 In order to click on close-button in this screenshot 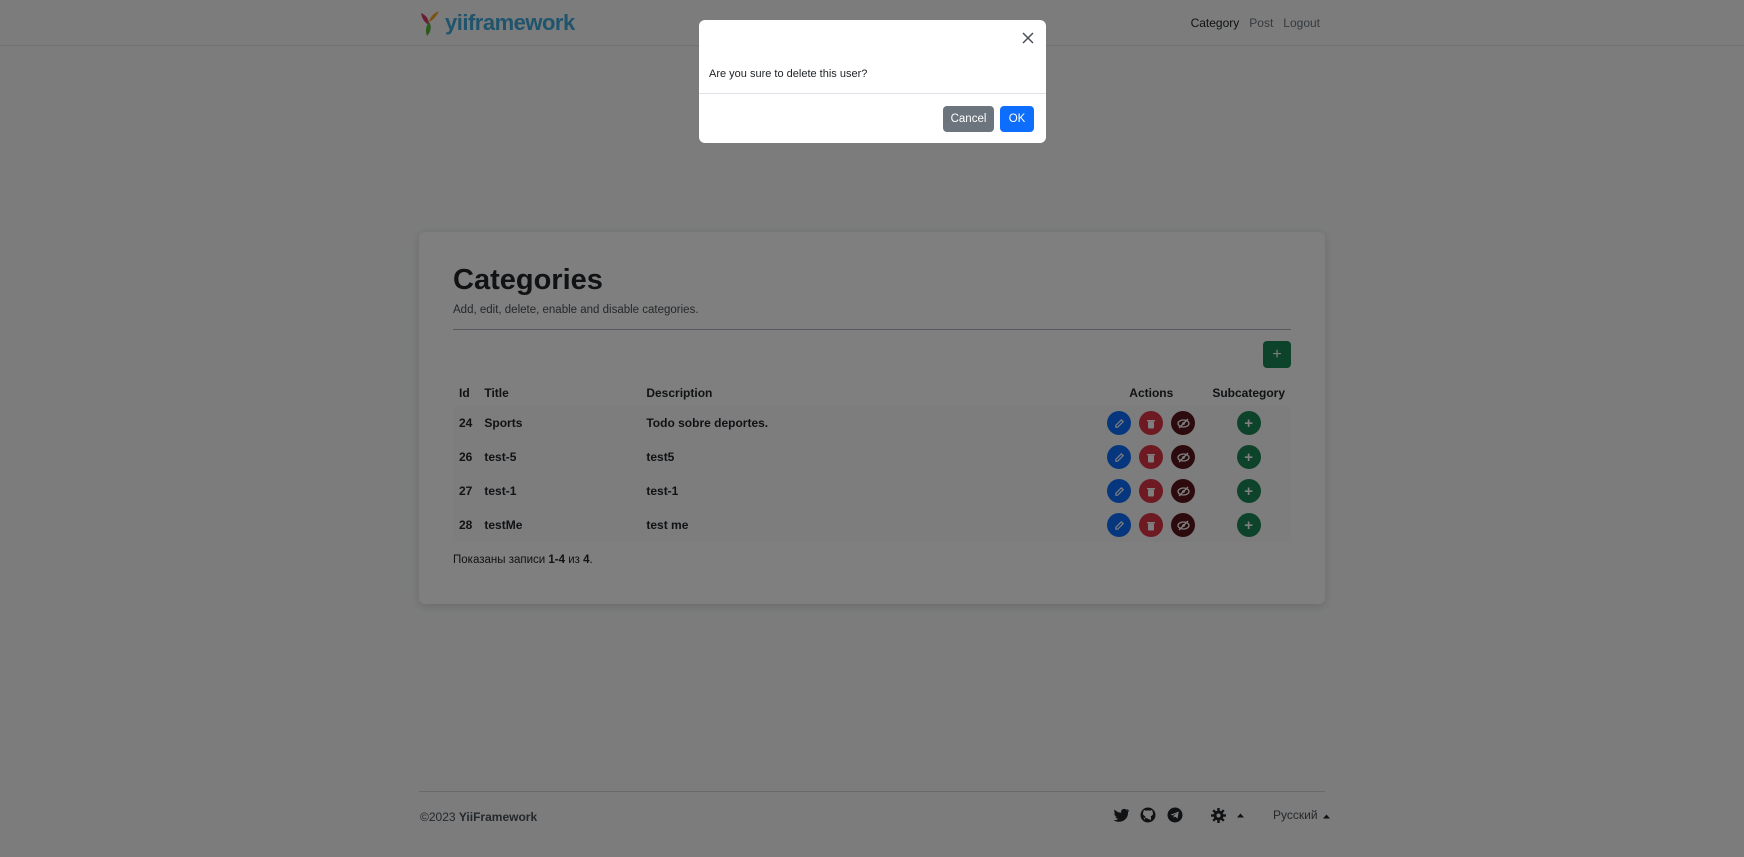, I will do `click(1028, 38)`.